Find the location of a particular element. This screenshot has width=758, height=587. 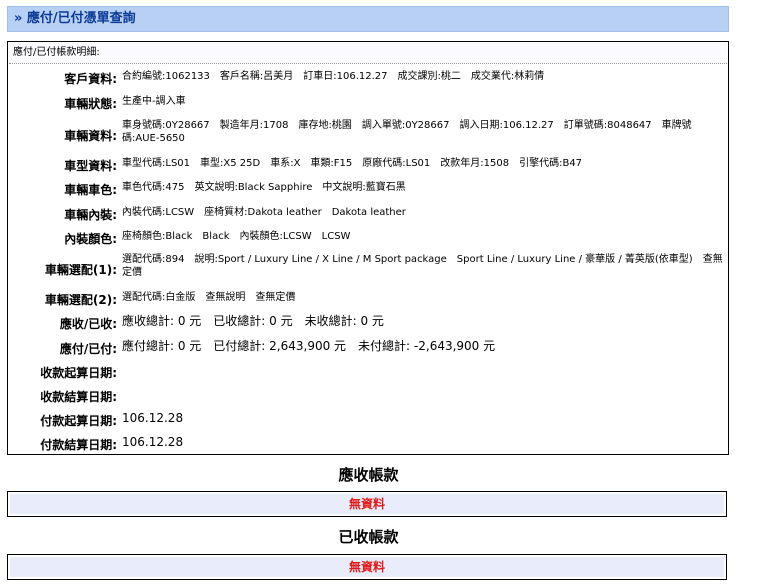

row-label: 車輛內裝: is located at coordinates (90, 215).